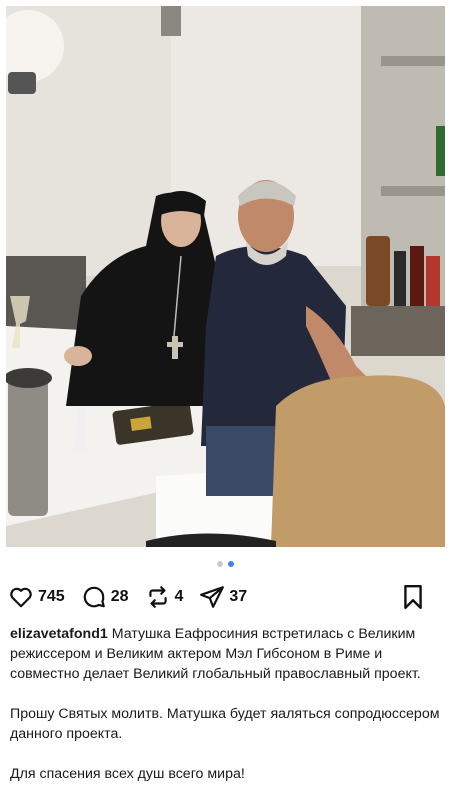 Image resolution: width=451 pixels, height=800 pixels. What do you see at coordinates (179, 596) in the screenshot?
I see `repost-count: 4` at bounding box center [179, 596].